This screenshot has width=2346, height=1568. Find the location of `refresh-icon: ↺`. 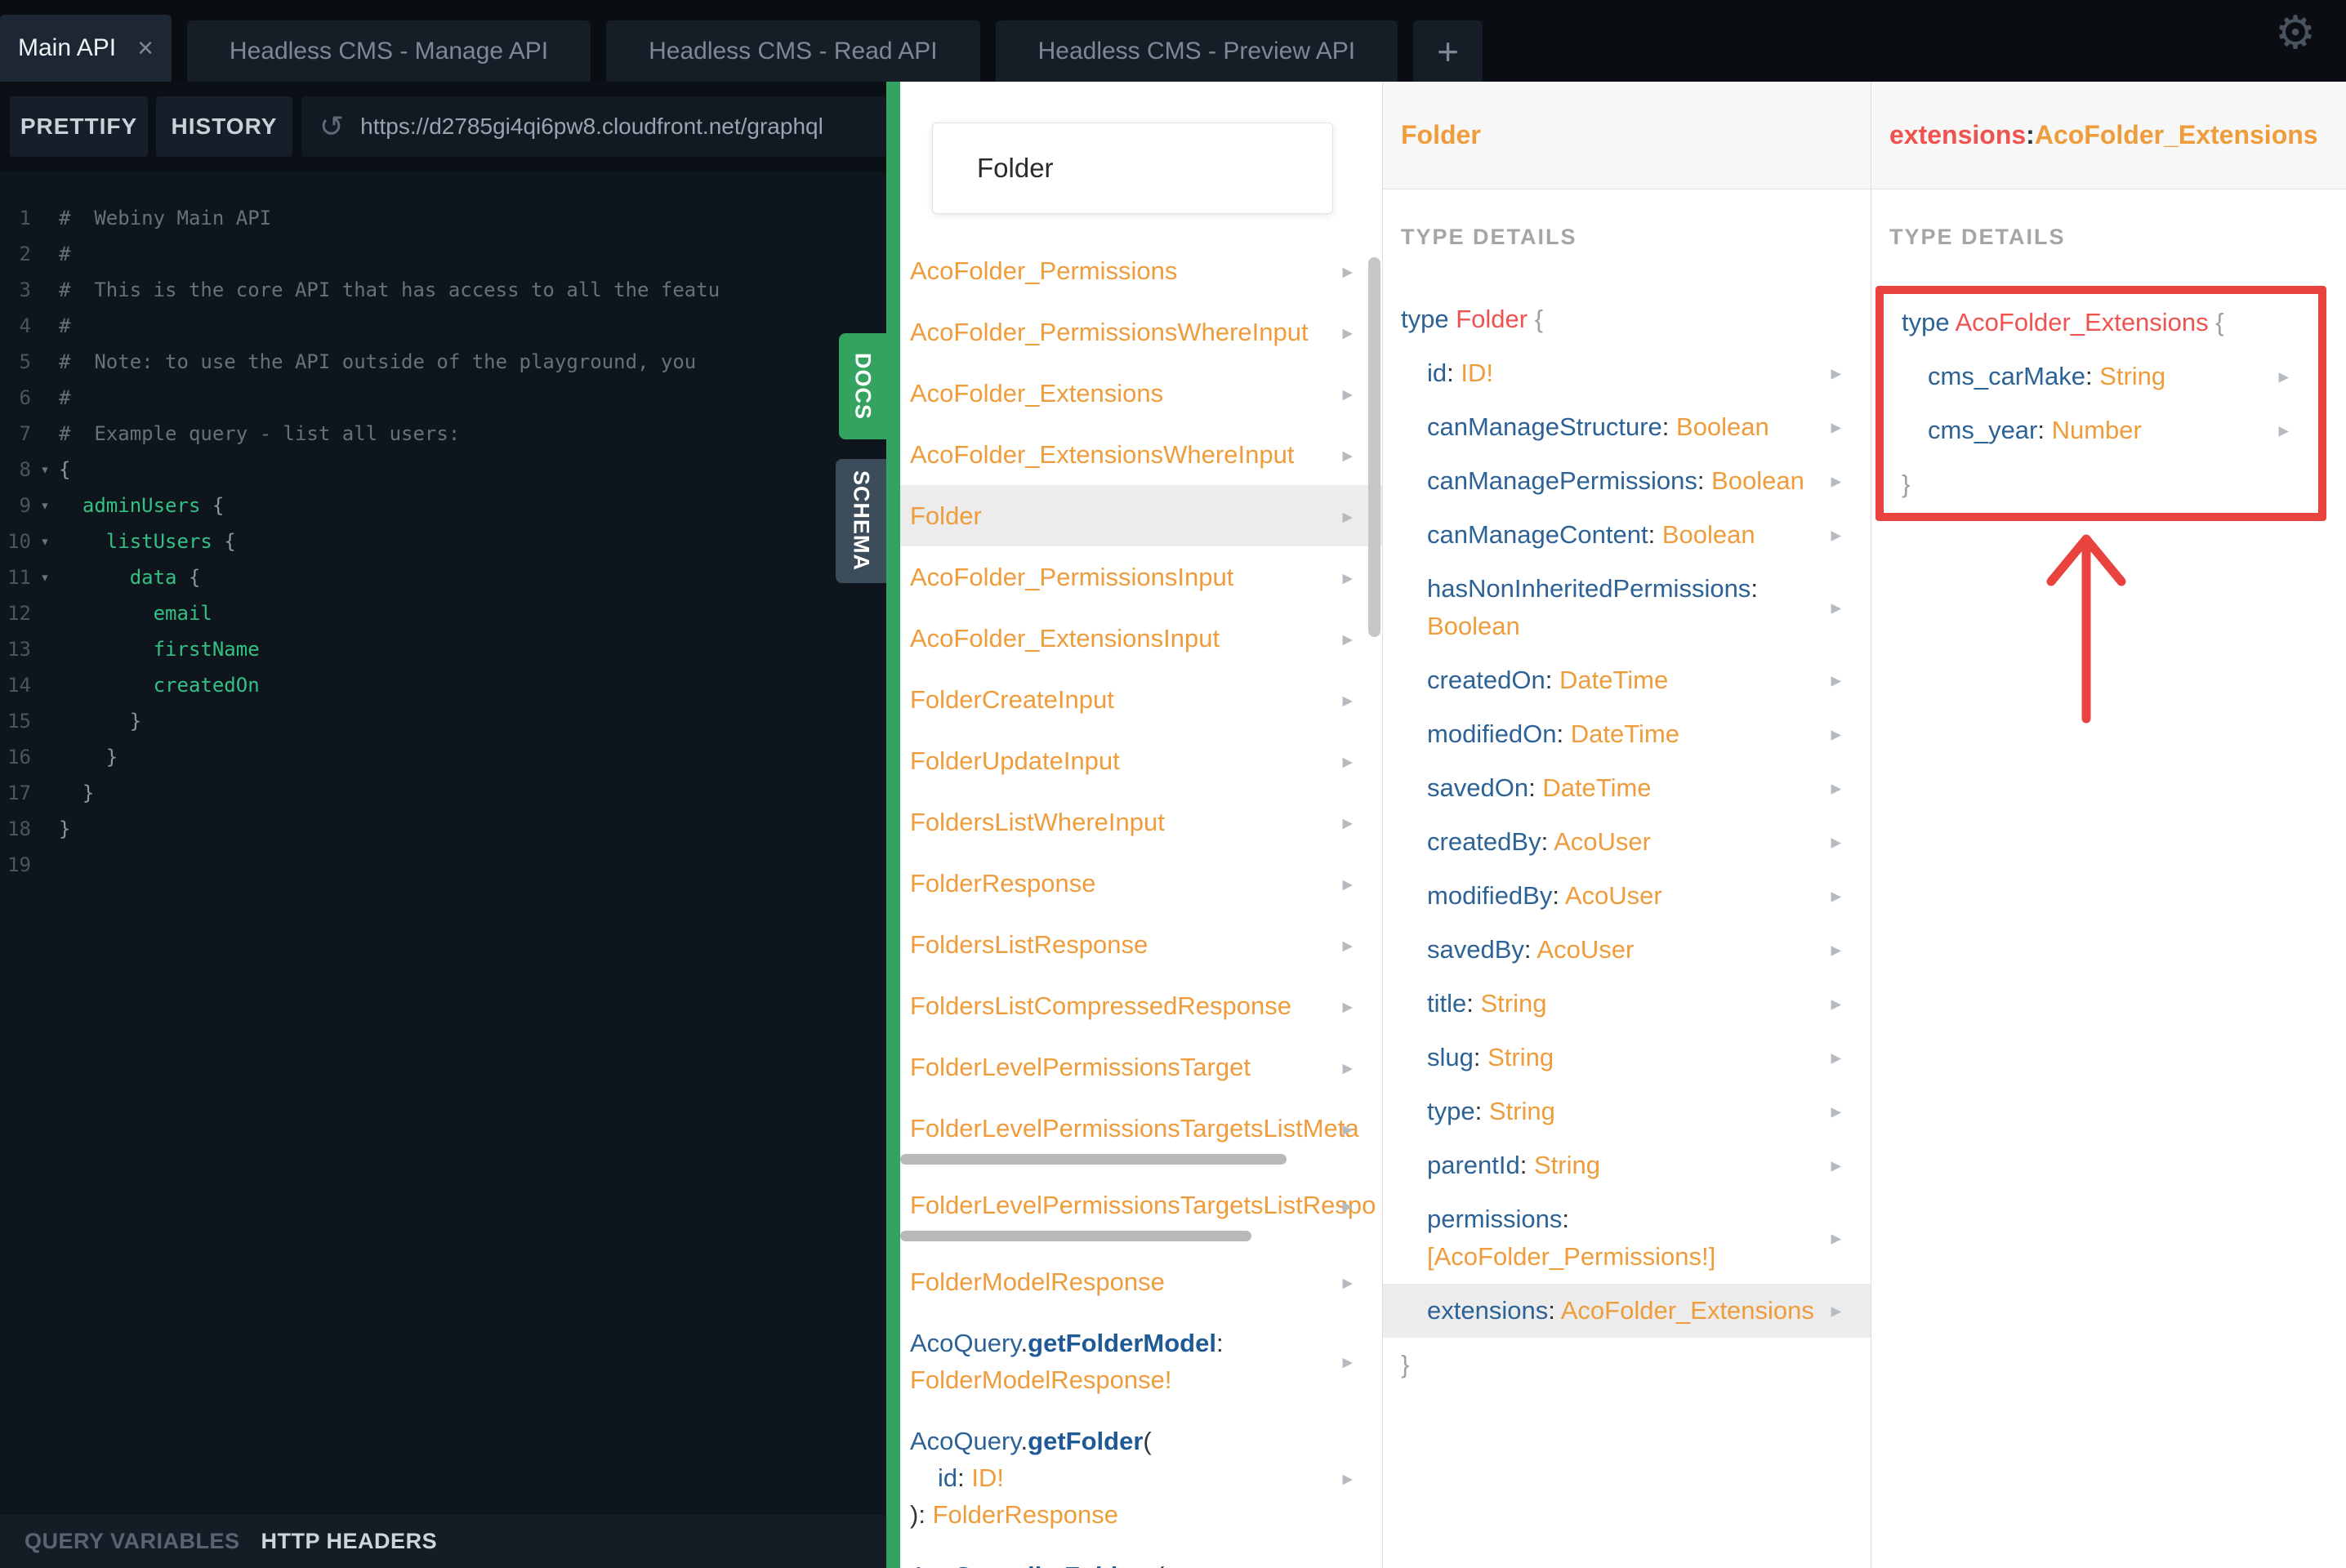

refresh-icon: ↺ is located at coordinates (331, 127).